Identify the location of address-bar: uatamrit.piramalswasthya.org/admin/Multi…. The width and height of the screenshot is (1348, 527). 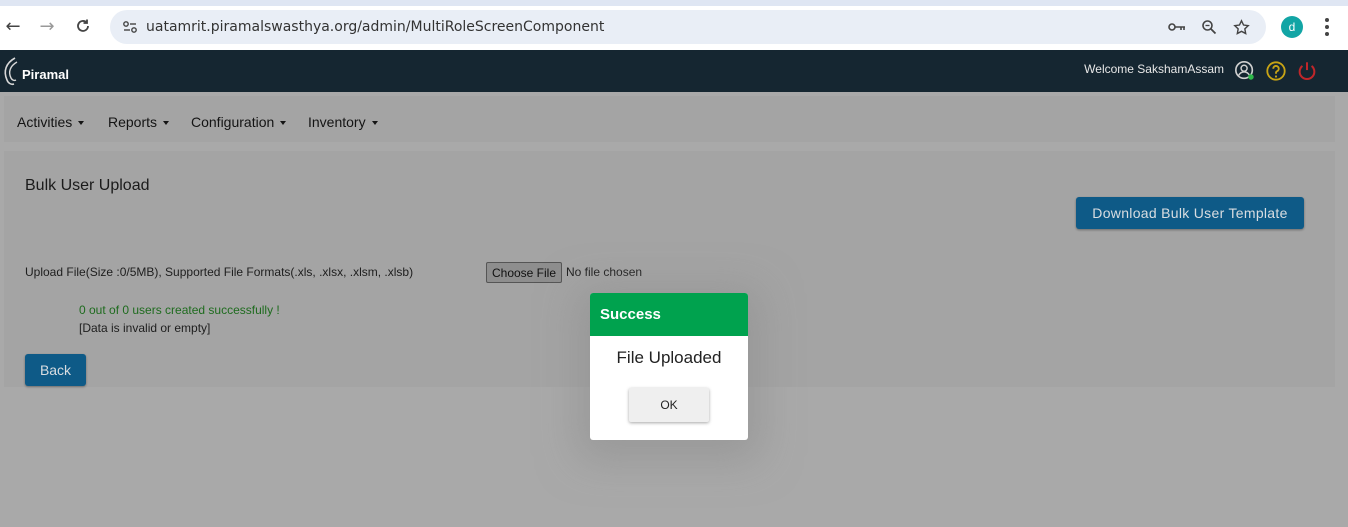
(688, 27).